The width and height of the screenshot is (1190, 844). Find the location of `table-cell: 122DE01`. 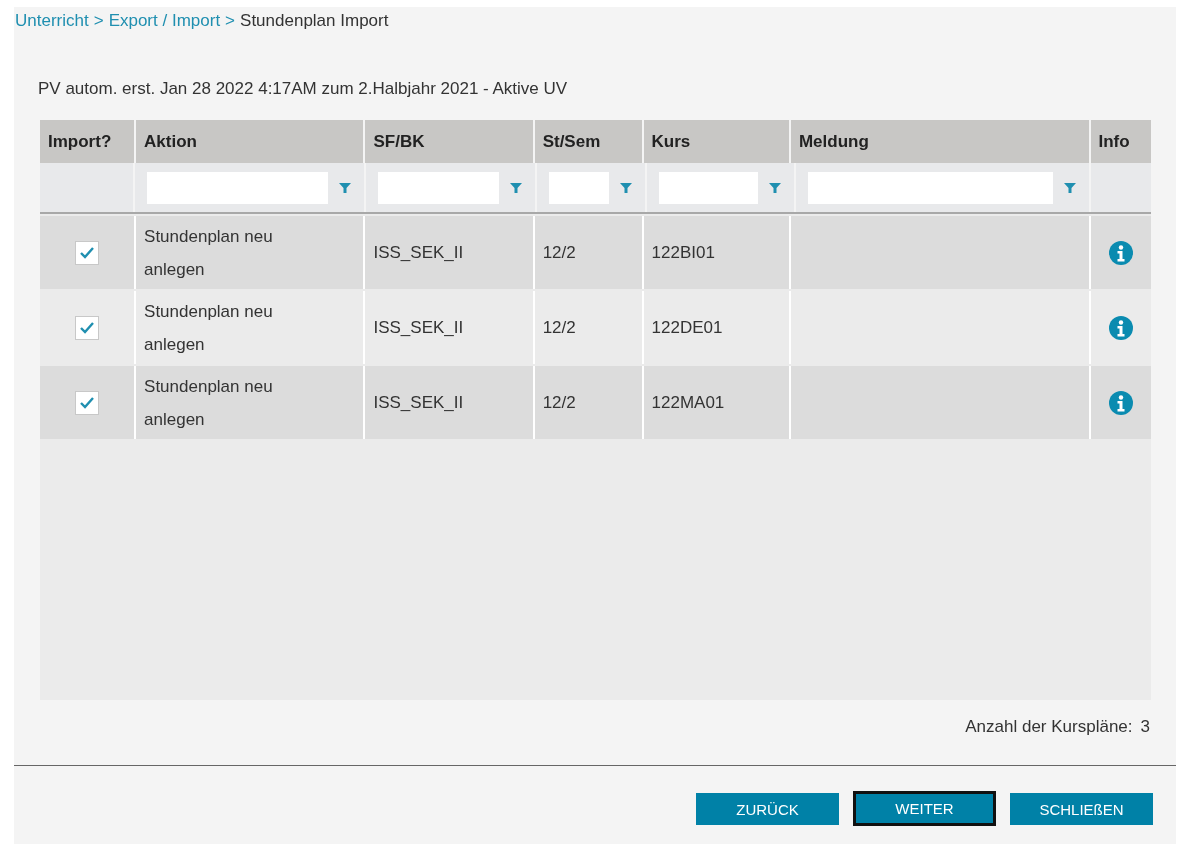

table-cell: 122DE01 is located at coordinates (716, 327).